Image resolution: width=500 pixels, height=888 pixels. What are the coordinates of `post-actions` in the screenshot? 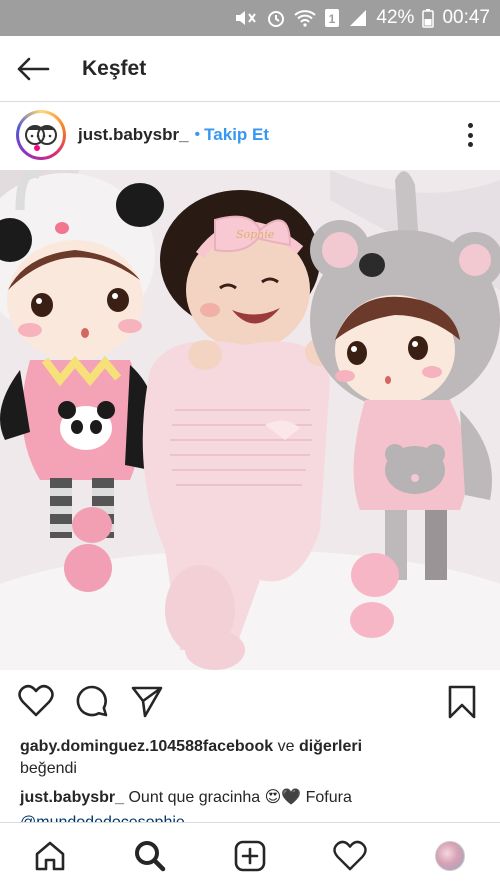 It's located at (250, 701).